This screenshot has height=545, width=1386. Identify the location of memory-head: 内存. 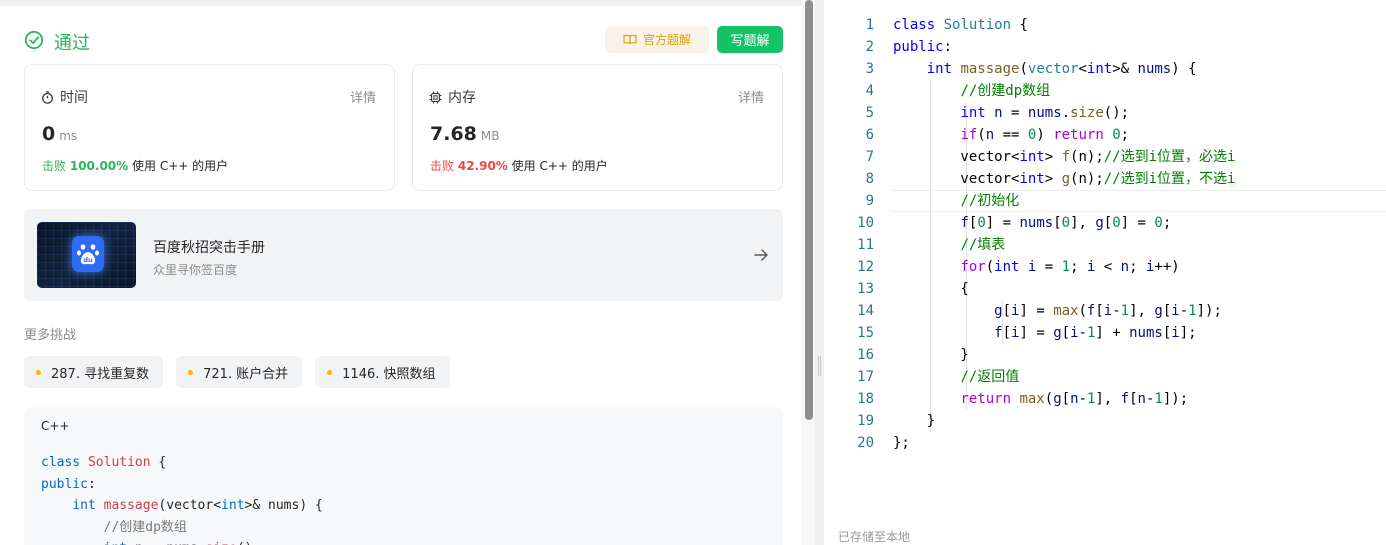
(452, 97).